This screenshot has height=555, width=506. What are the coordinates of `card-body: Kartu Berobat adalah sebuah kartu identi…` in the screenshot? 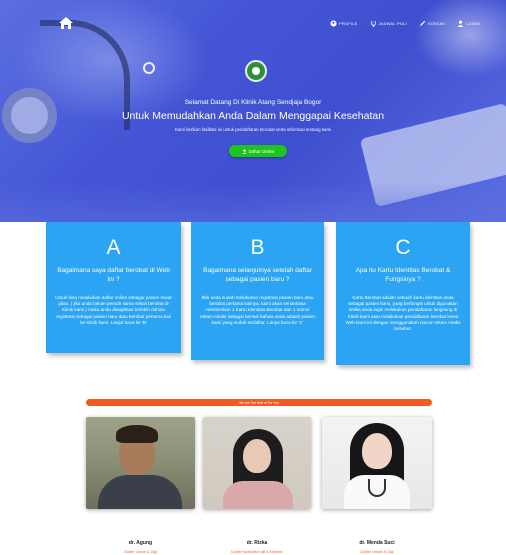 It's located at (403, 313).